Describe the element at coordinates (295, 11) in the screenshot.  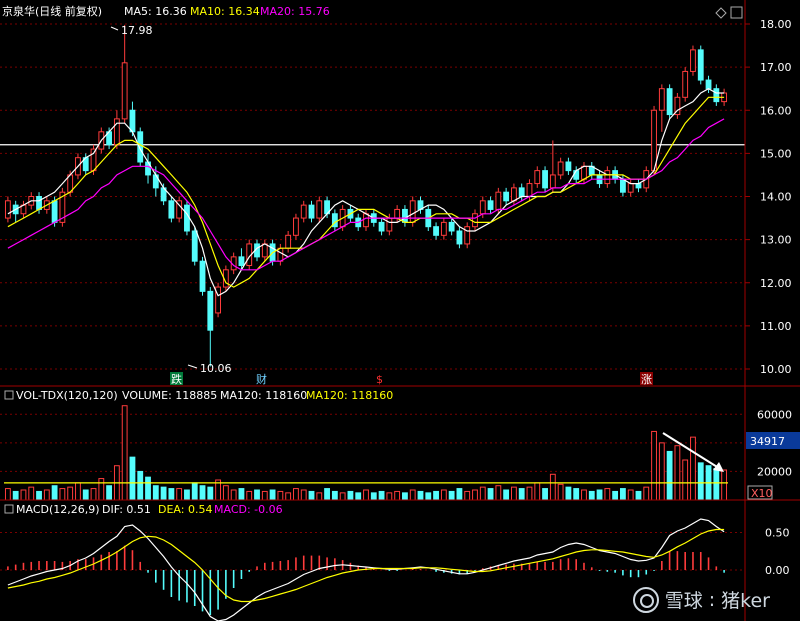
I see `ma20-label: MA20: 15.76` at that location.